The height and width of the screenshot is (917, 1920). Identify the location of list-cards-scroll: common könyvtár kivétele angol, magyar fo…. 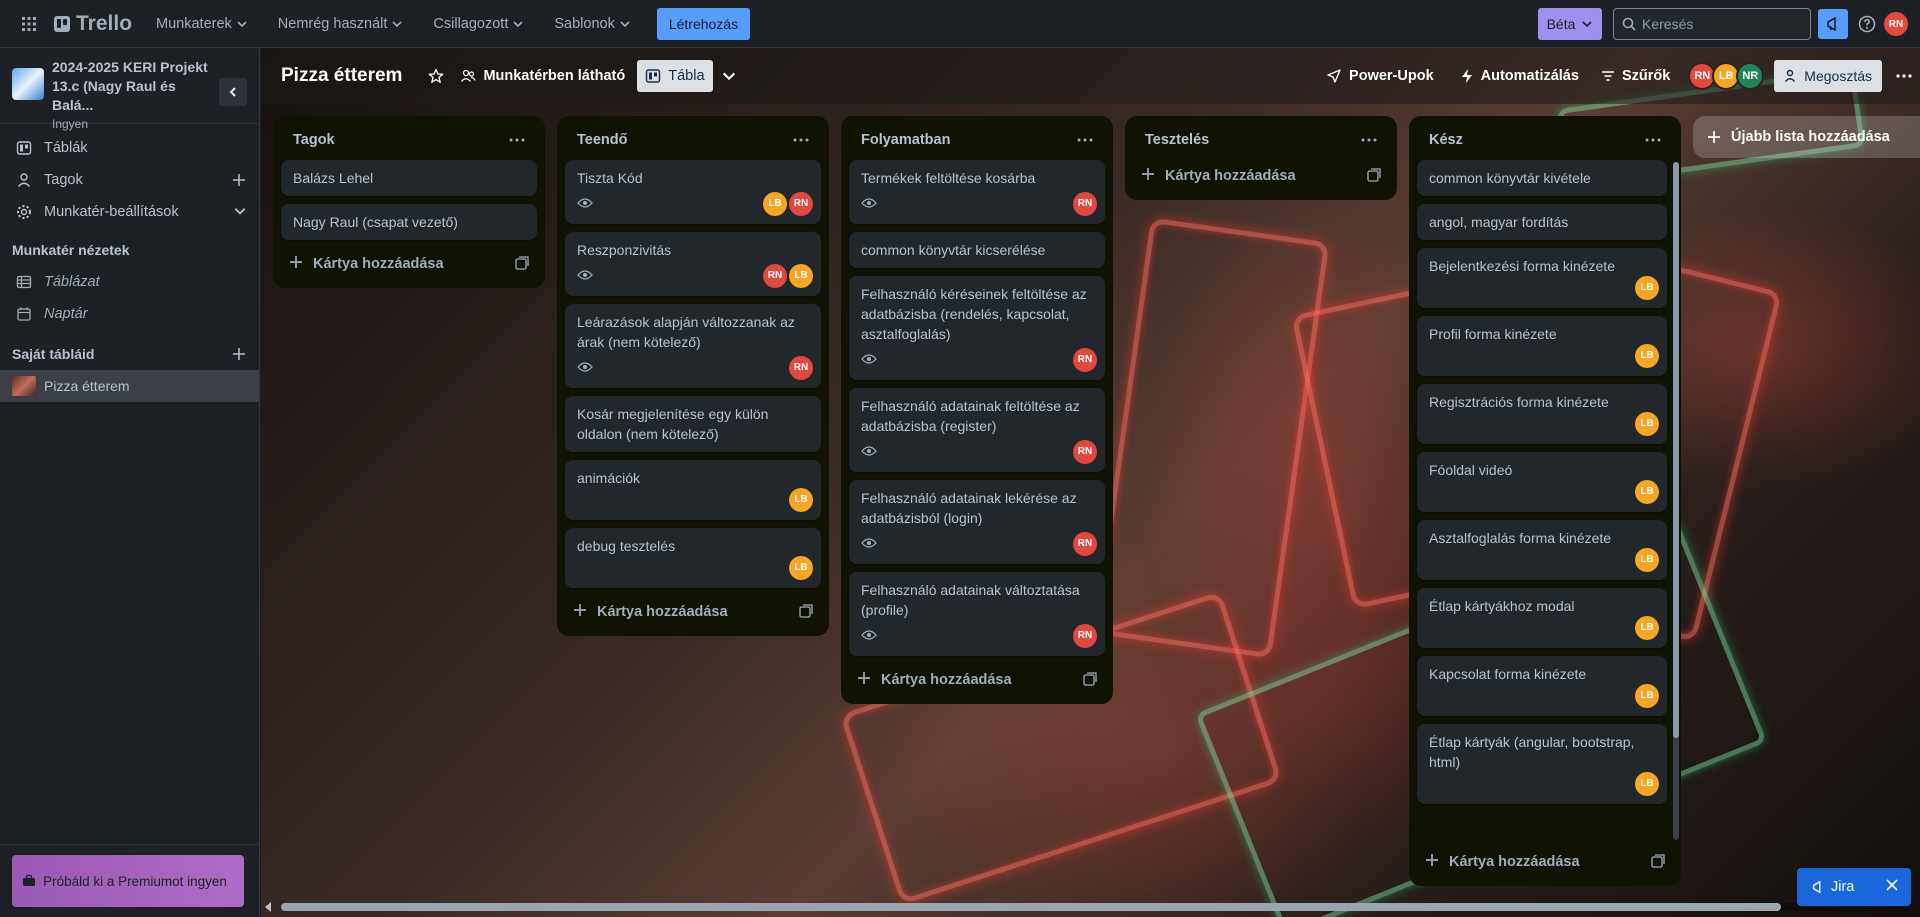
(1545, 503).